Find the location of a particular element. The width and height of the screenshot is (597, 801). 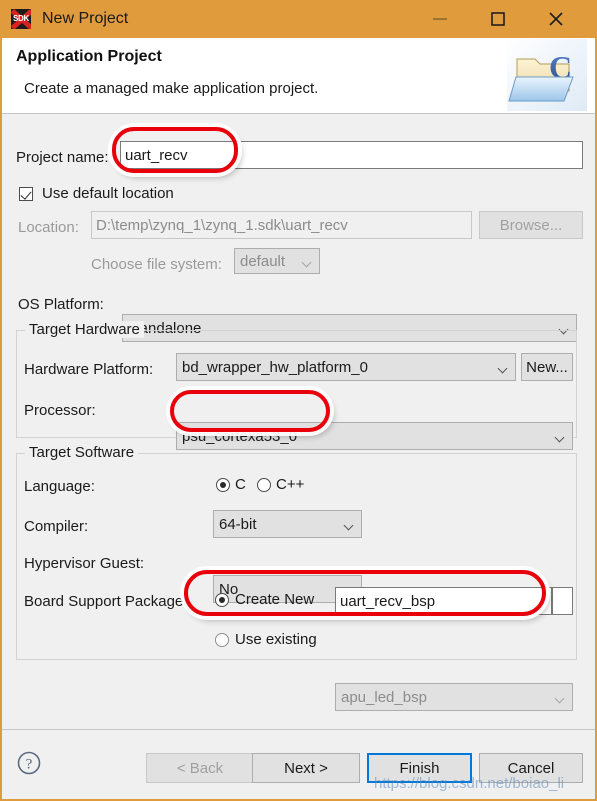

processor-value: psu_cortexa53_0 is located at coordinates (240, 436).